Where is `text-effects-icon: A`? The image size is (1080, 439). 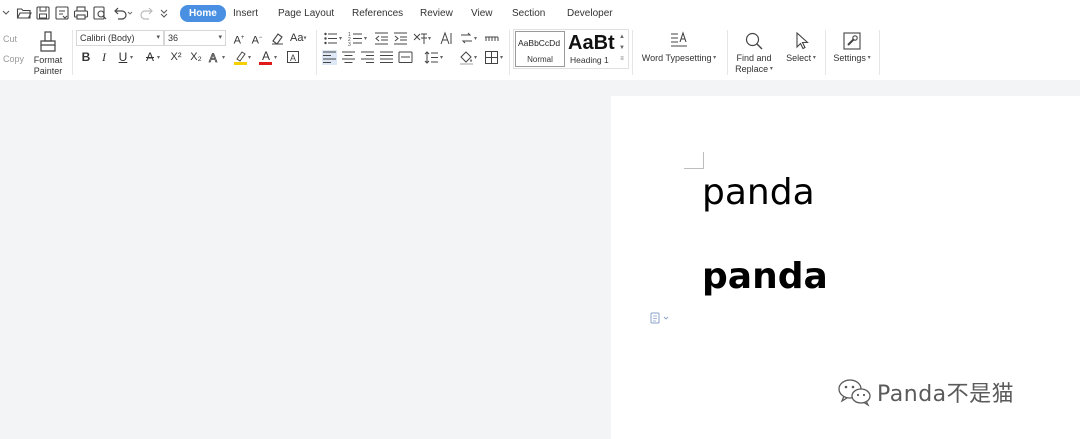
text-effects-icon: A is located at coordinates (215, 57).